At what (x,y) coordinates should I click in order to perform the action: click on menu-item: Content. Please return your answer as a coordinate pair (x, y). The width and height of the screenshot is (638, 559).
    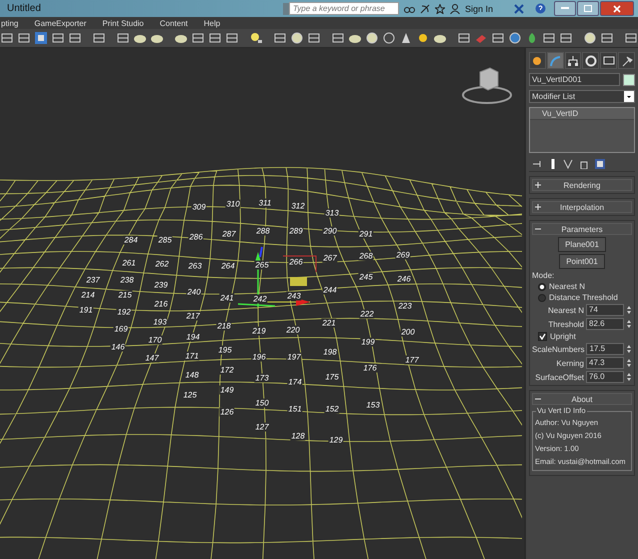
    Looking at the image, I should click on (173, 23).